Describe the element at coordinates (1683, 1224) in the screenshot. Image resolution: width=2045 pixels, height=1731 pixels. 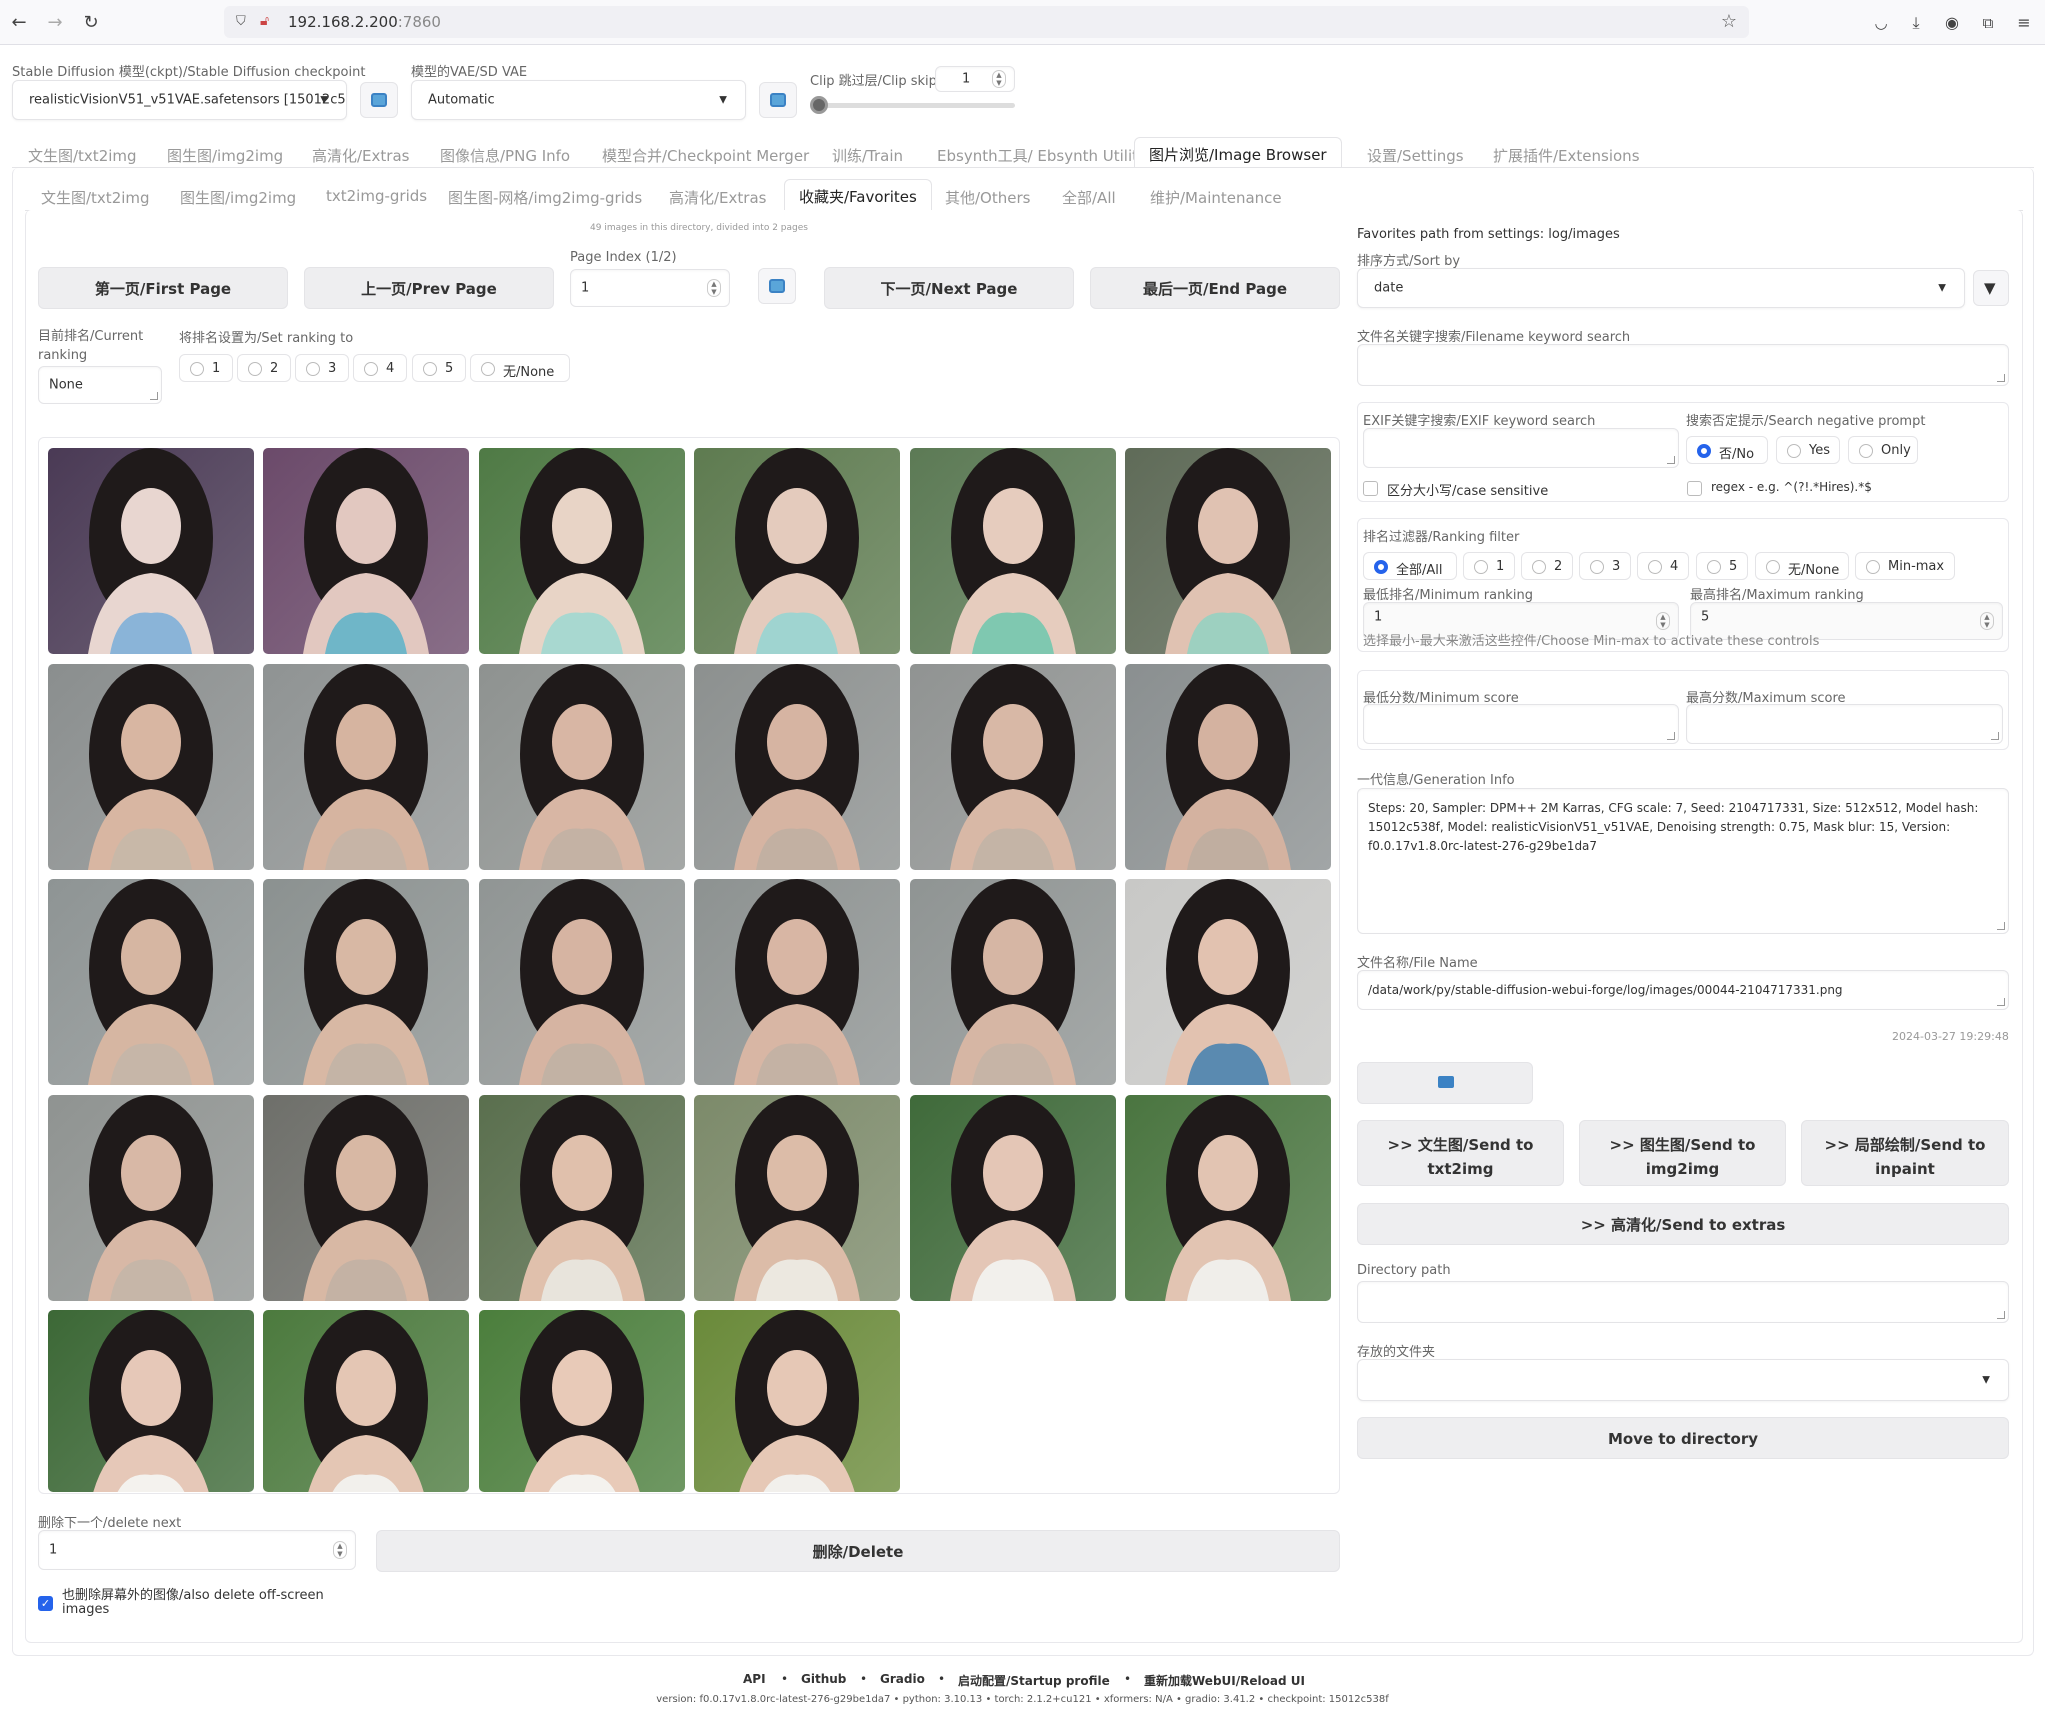
I see `send-to-extras-button: >> 高清化/Send to extras` at that location.